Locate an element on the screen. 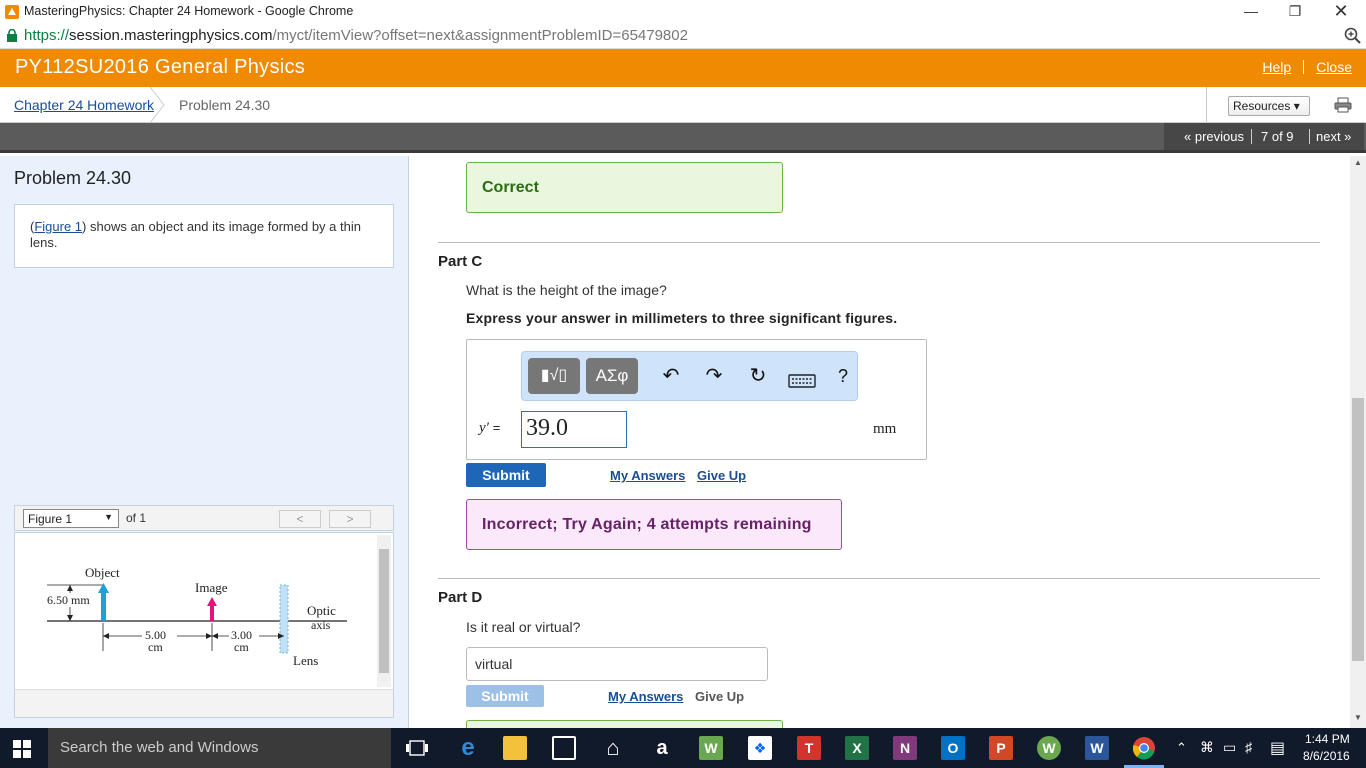 This screenshot has width=1366, height=768. printer-icon is located at coordinates (1343, 105).